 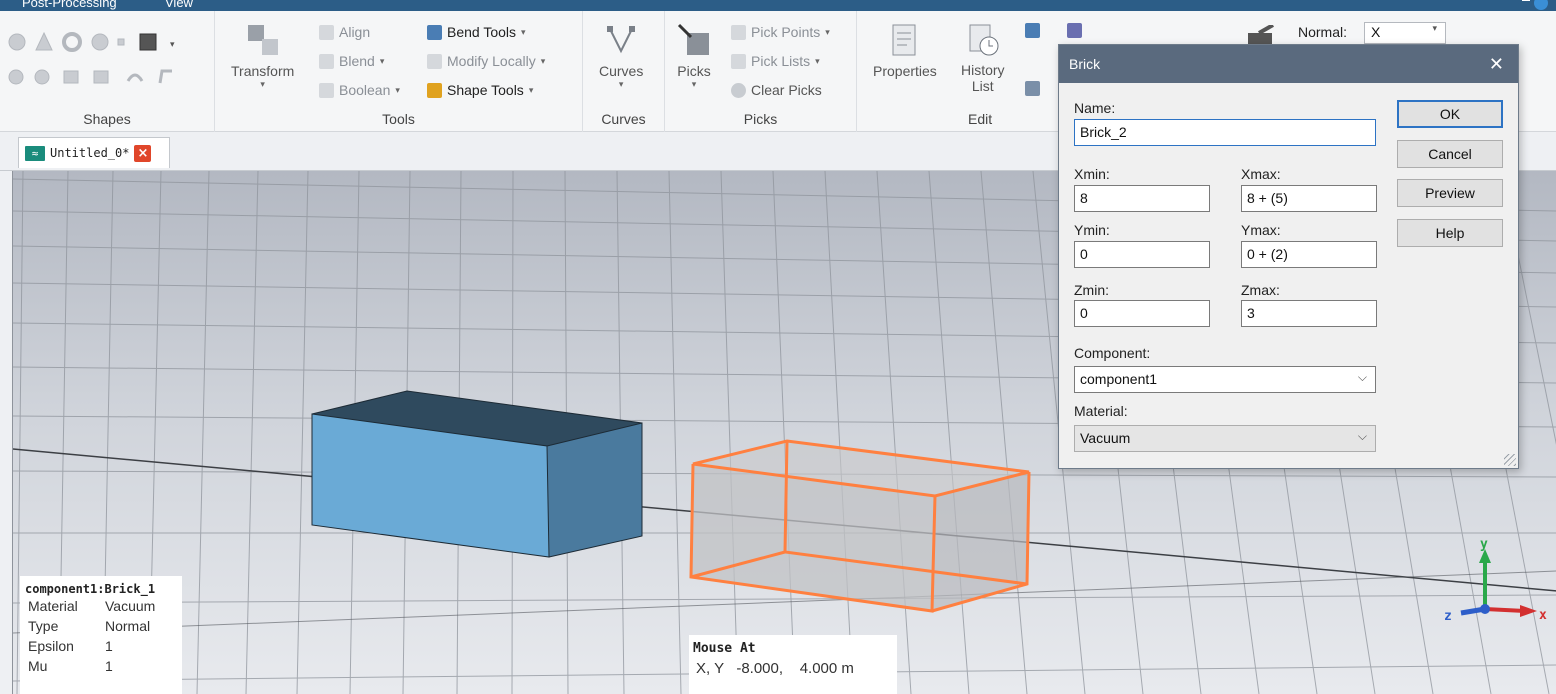 I want to click on bend-tools-label: Bend Tools, so click(x=482, y=32).